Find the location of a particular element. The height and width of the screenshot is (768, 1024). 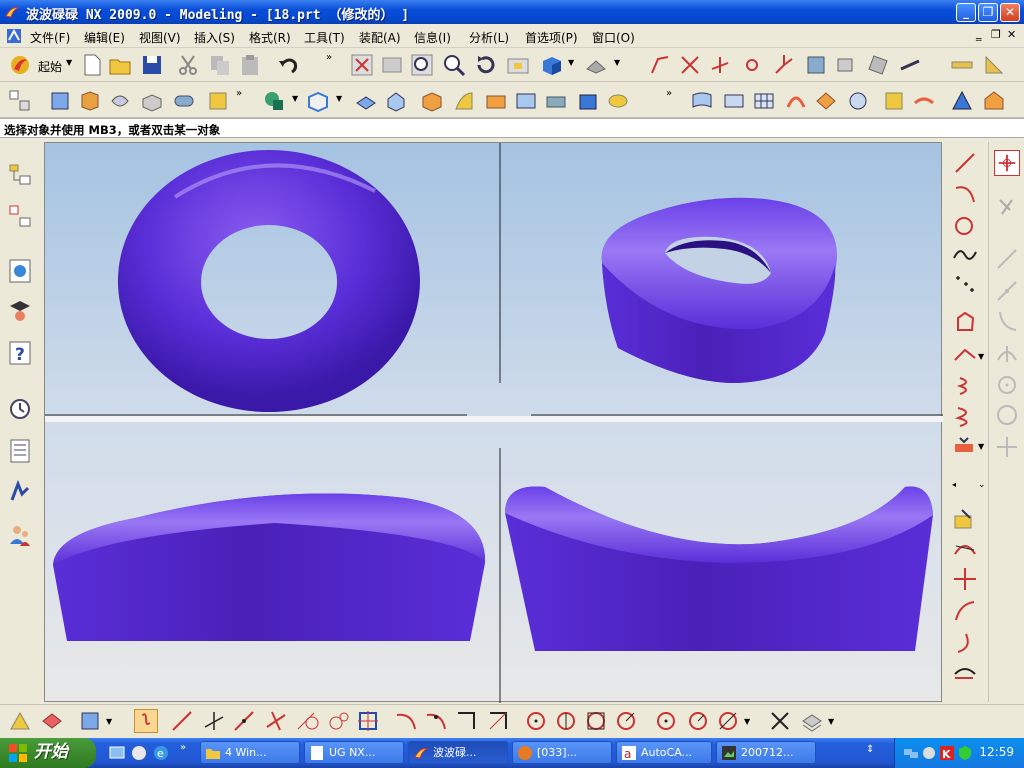

body-select-icon is located at coordinates (90, 721).